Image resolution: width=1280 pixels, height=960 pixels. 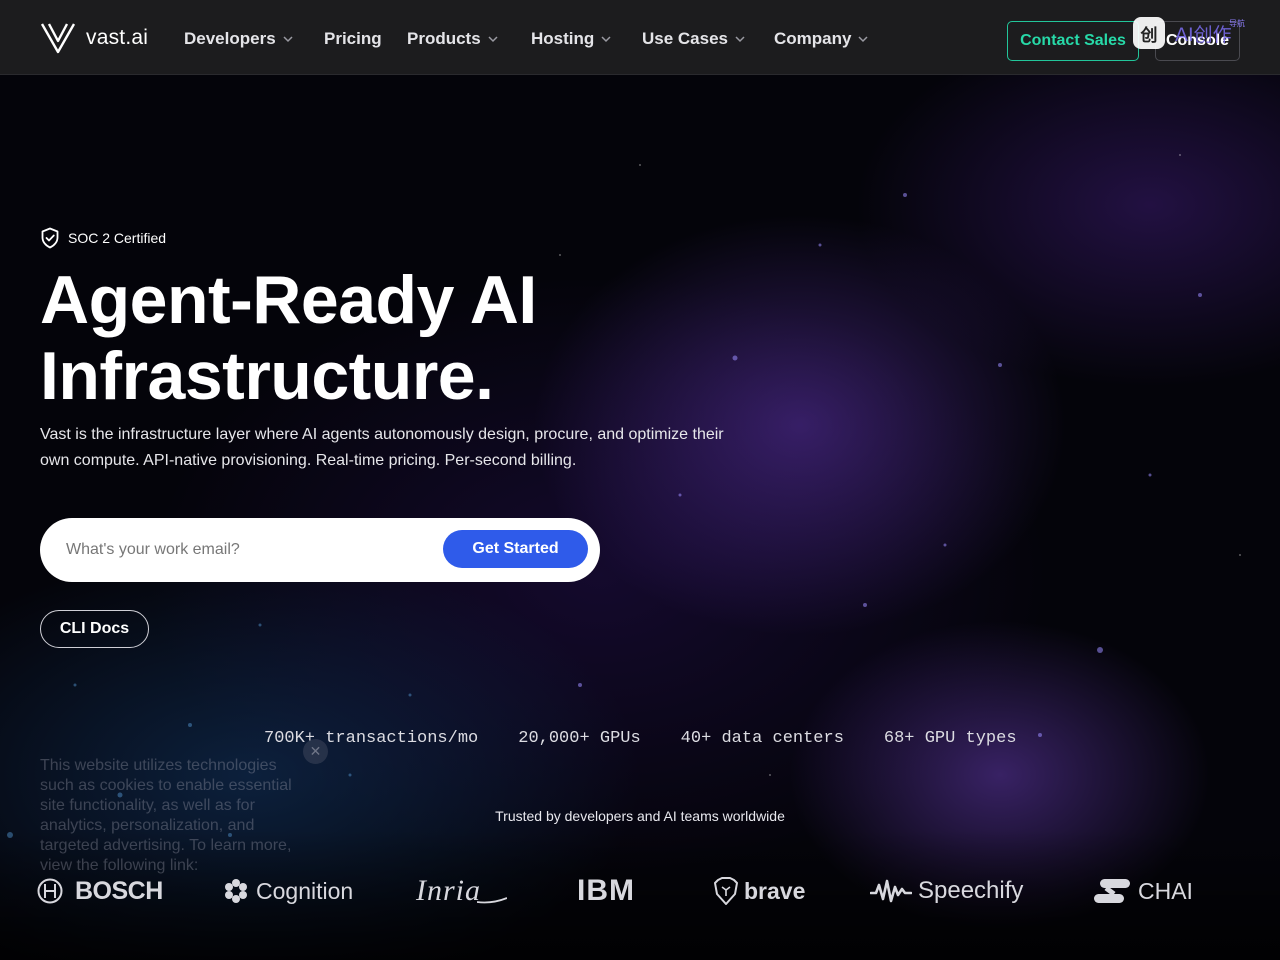 I want to click on nav-item-pricing: Pricing, so click(x=353, y=39).